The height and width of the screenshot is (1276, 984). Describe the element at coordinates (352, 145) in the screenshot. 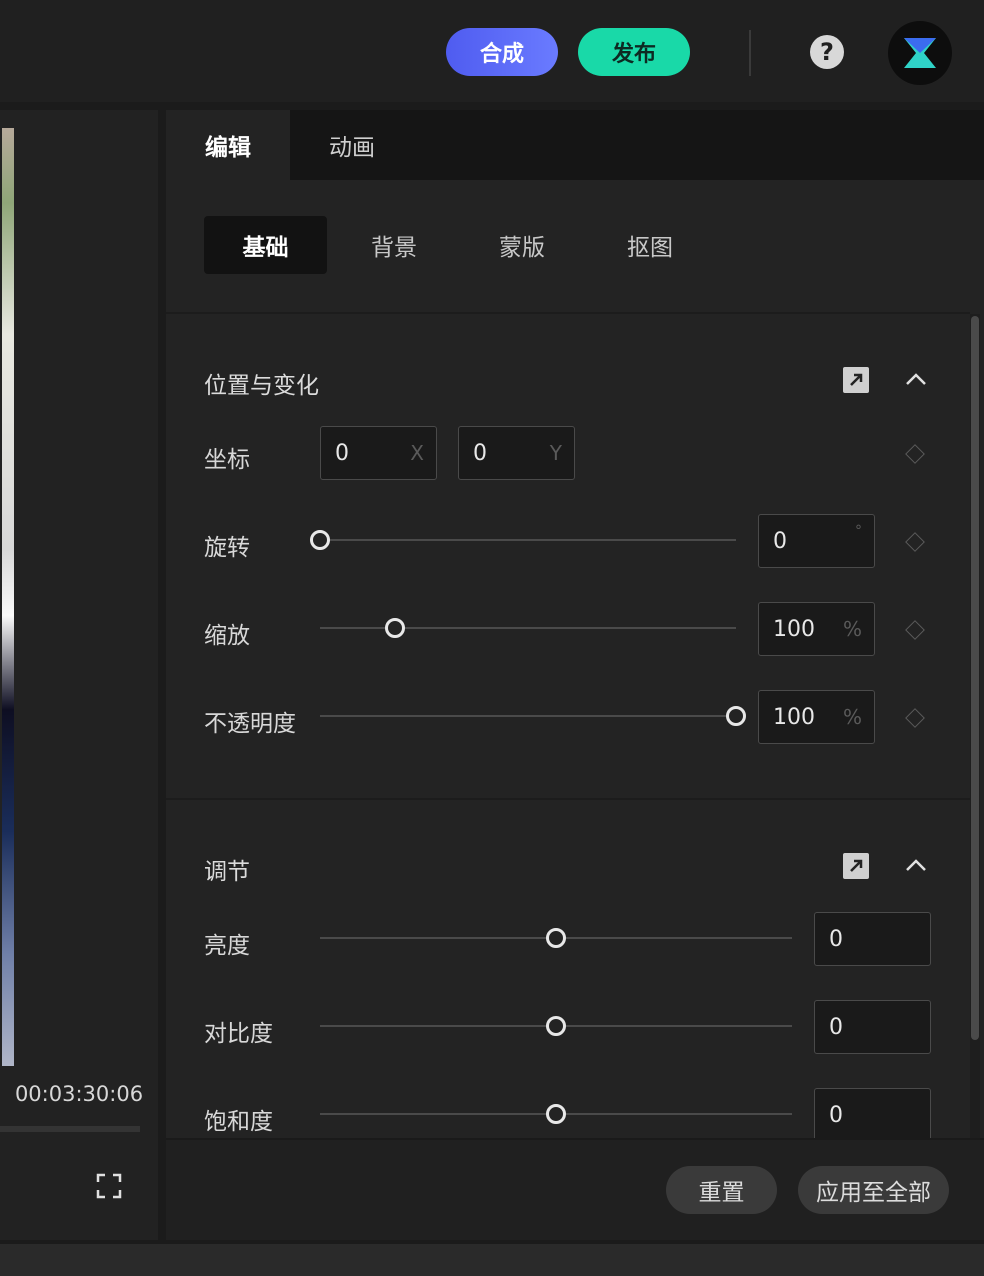

I see `tab-animation: 动画` at that location.